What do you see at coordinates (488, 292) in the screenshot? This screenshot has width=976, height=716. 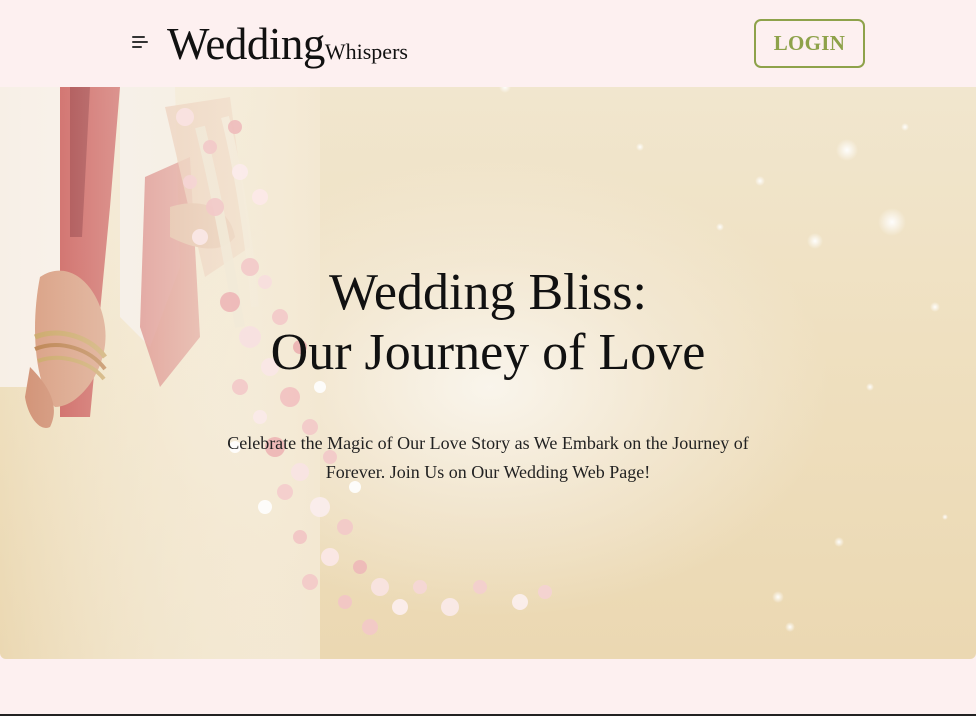 I see `hero-title-line-1: Wedding Bliss:` at bounding box center [488, 292].